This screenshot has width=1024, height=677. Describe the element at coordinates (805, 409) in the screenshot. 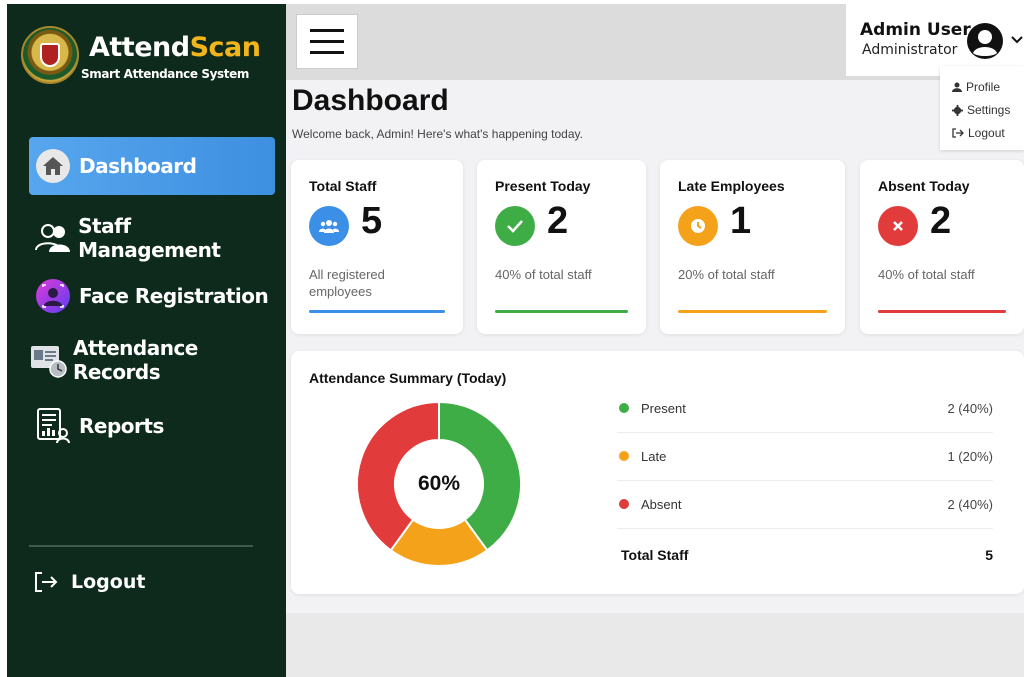

I see `legend-row-present: Present 2 (40%)` at that location.